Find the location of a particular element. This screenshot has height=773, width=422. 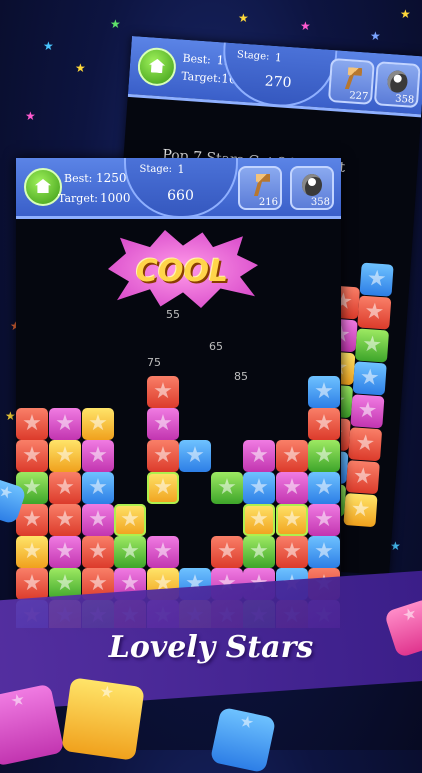

hammer-button: 216 is located at coordinates (260, 188).